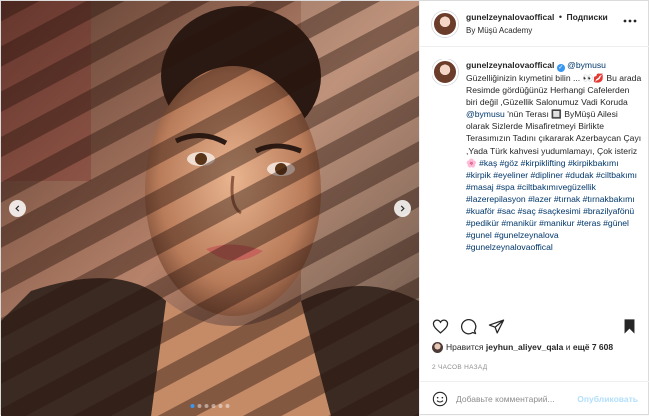 This screenshot has width=649, height=416. Describe the element at coordinates (499, 30) in the screenshot. I see `location-link: By Müşü Academy` at that location.